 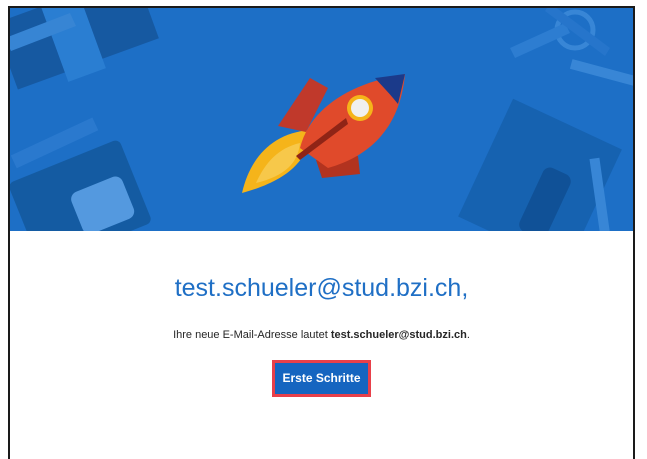 I want to click on message-prefix: Ihre neue E-Mail-Adresse lautet, so click(x=252, y=335).